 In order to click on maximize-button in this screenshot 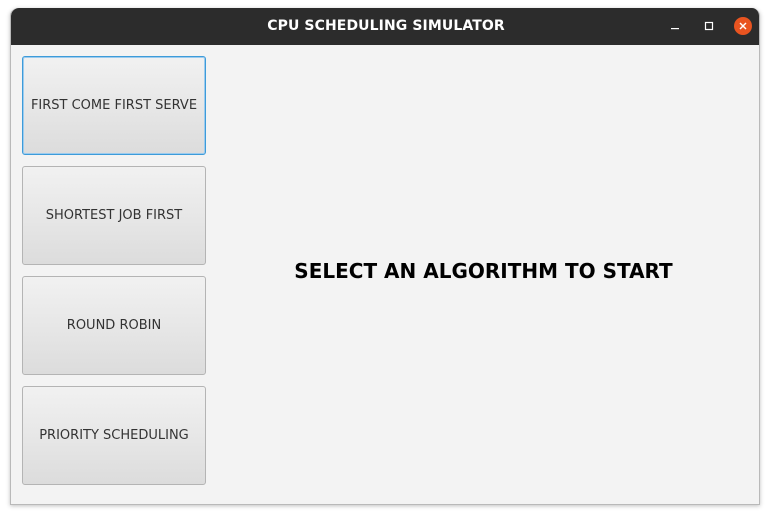, I will do `click(709, 26)`.